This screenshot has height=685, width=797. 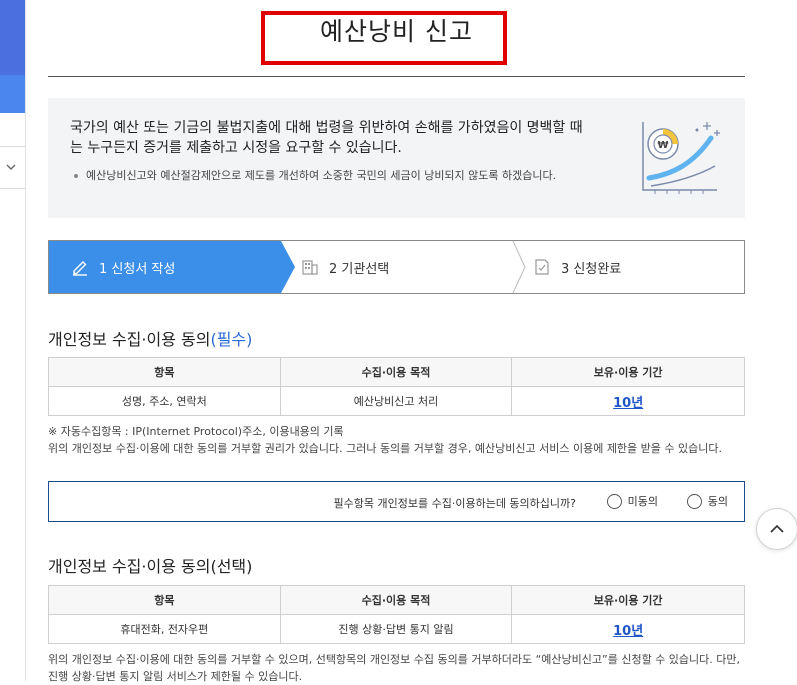 I want to click on page-header: 예산낭비 신고, so click(x=396, y=38).